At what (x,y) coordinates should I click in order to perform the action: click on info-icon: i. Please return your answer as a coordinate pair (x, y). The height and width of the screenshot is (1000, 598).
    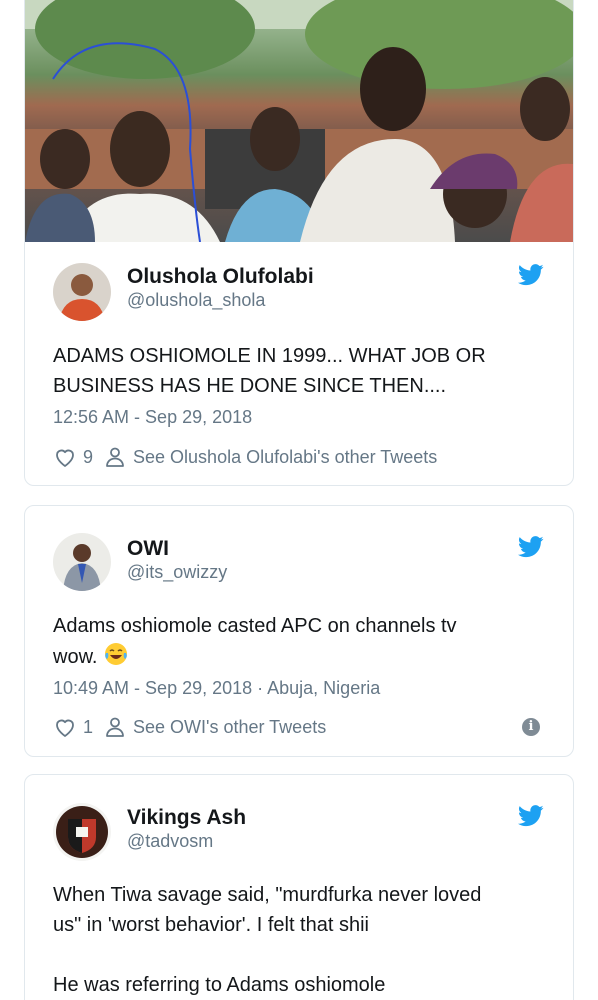
    Looking at the image, I should click on (531, 727).